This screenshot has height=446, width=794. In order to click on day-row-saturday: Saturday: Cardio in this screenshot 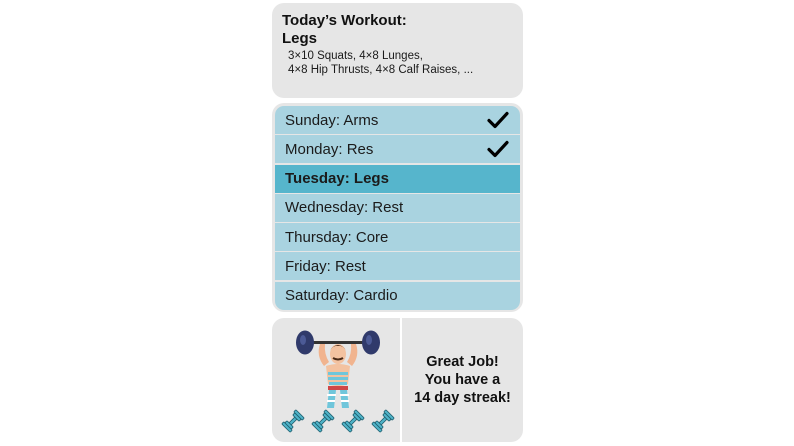, I will do `click(397, 295)`.